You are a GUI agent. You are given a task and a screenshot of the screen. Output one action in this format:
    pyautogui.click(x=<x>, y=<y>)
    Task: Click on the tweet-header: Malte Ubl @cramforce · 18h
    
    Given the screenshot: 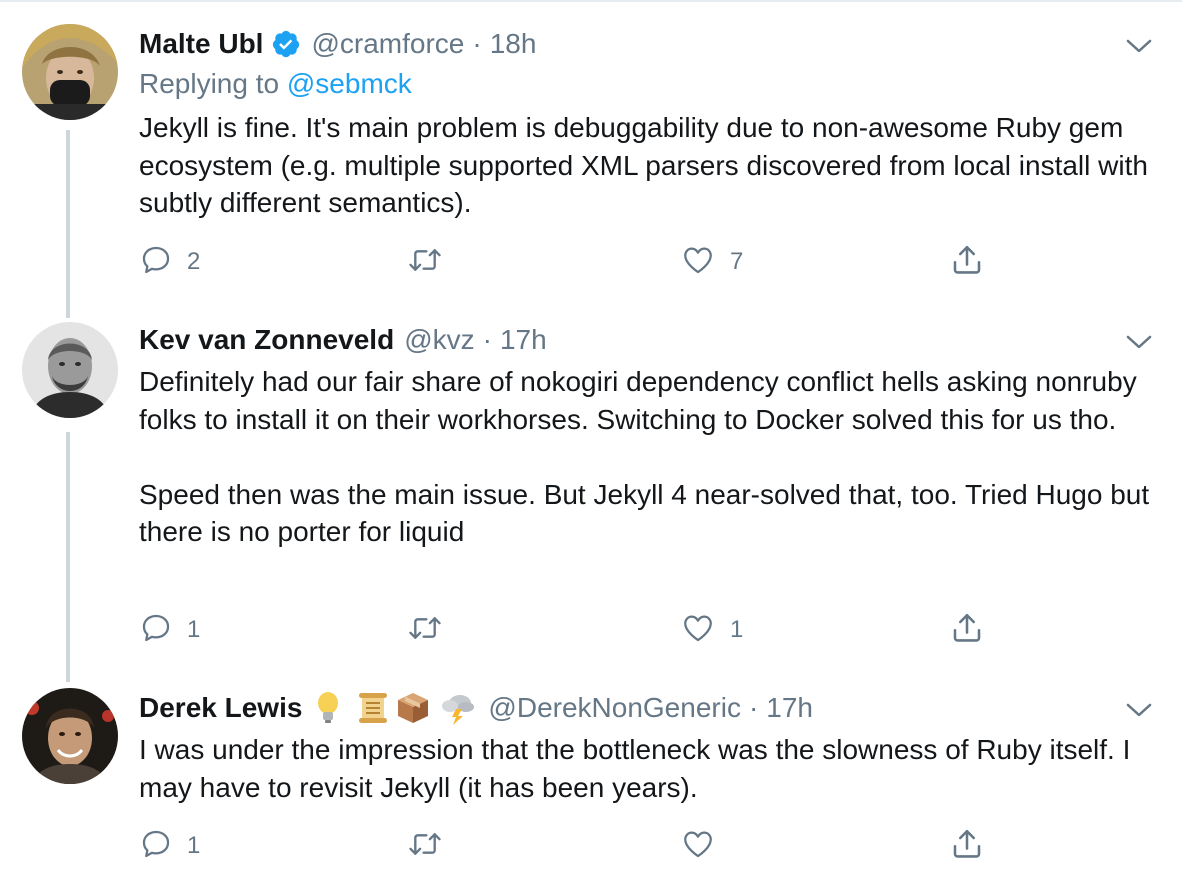 What is the action you would take?
    pyautogui.click(x=337, y=44)
    